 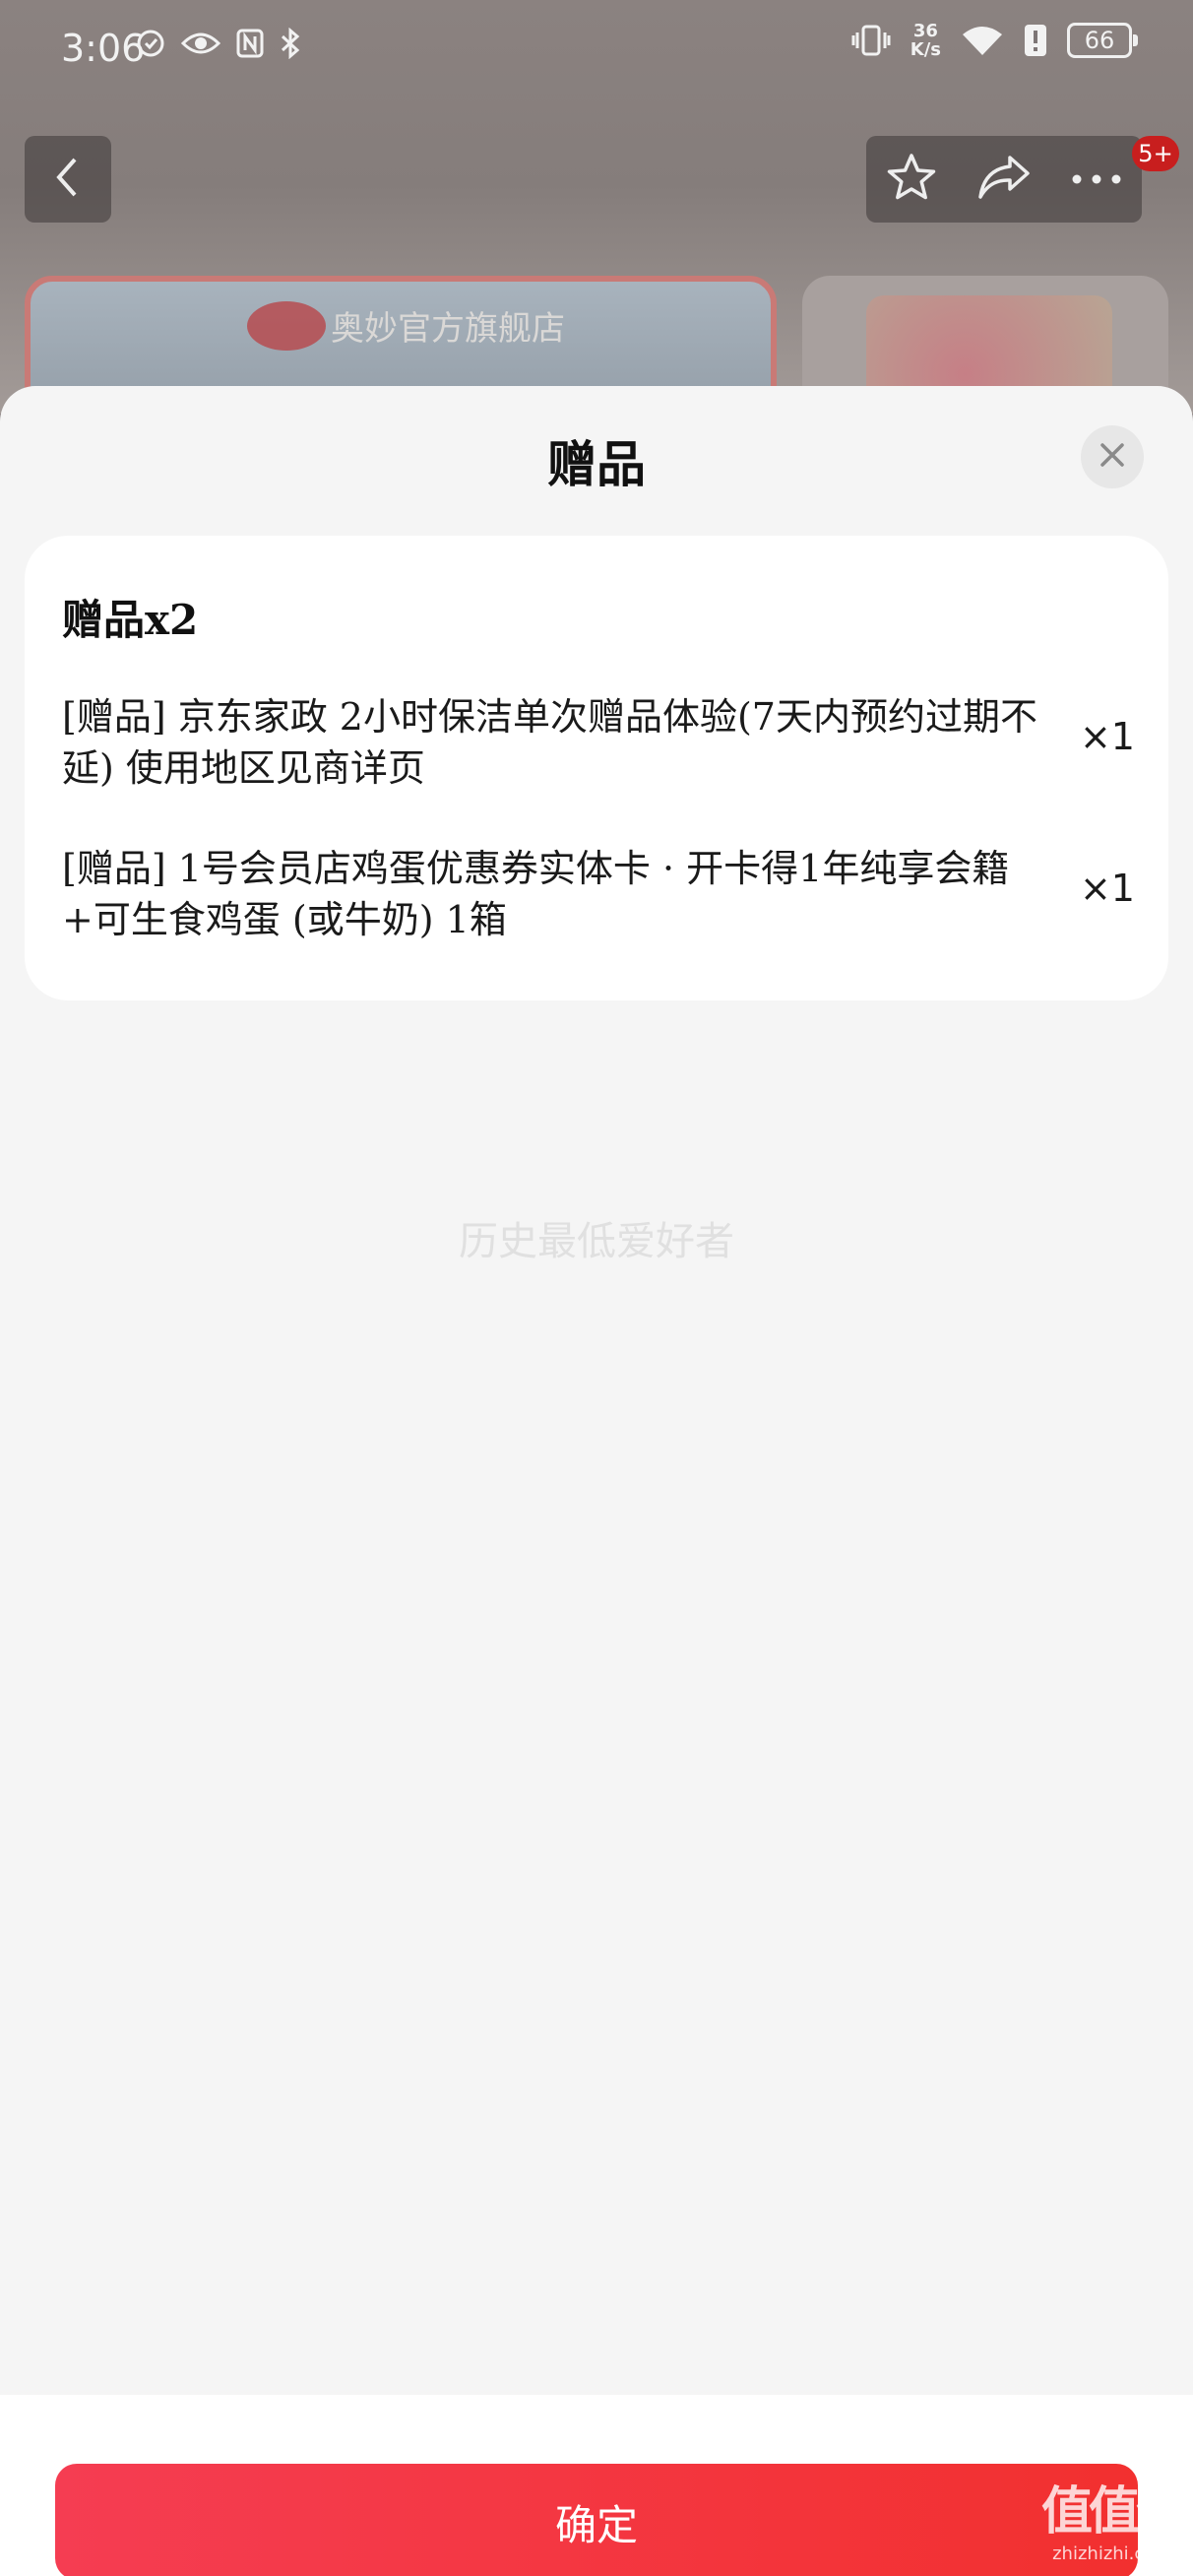 I want to click on nfc-icon, so click(x=250, y=43).